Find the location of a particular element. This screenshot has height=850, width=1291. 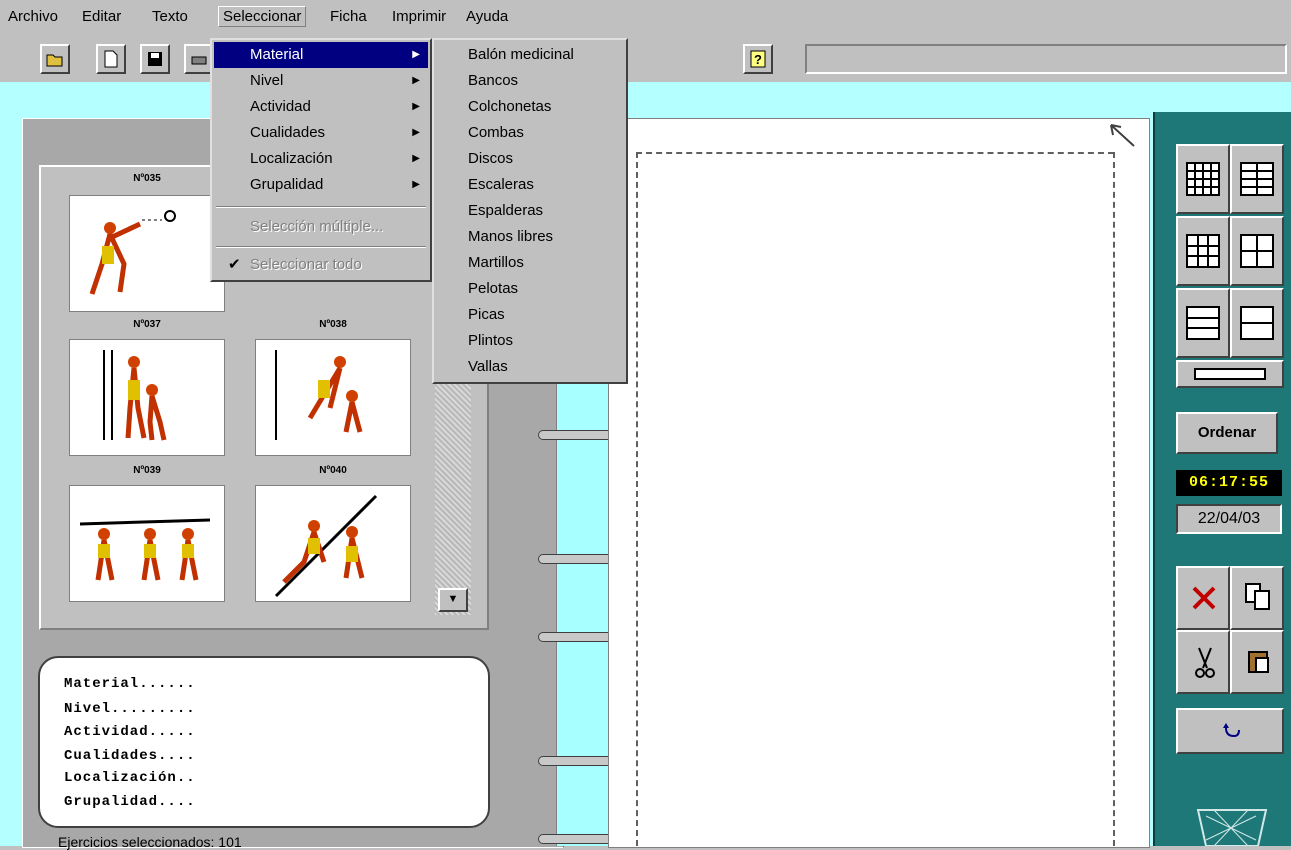

open-button is located at coordinates (55, 59).